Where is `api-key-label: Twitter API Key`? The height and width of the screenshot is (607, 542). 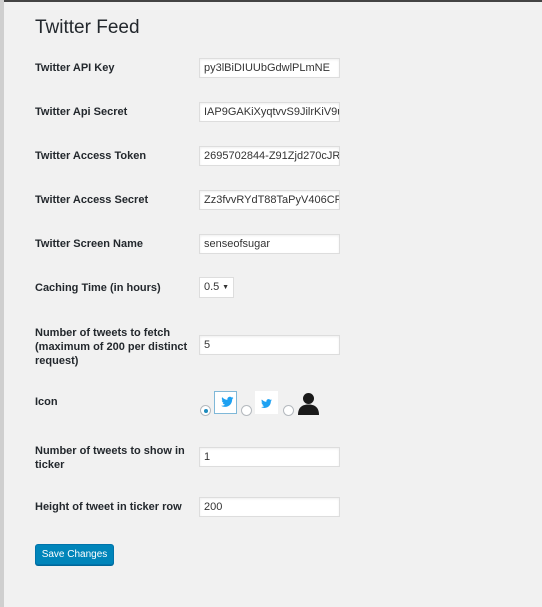 api-key-label: Twitter API Key is located at coordinates (75, 68).